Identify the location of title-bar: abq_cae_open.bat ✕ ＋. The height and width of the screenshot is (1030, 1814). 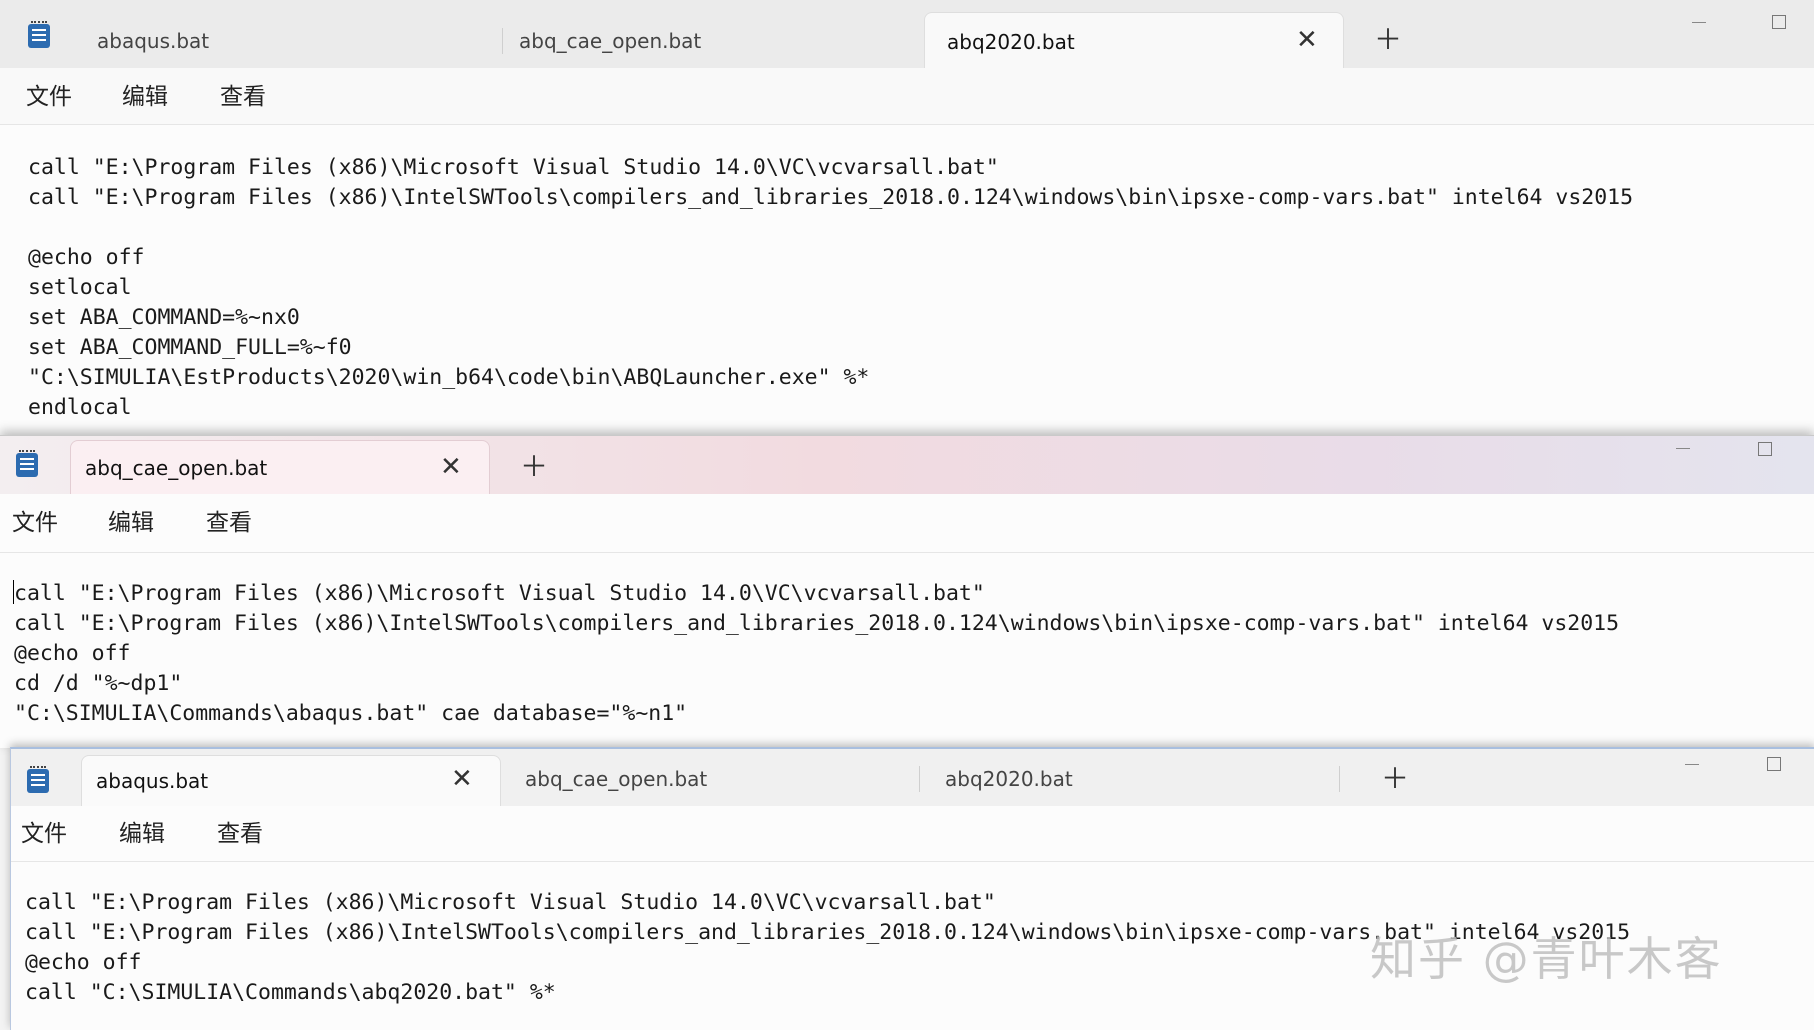
(907, 465).